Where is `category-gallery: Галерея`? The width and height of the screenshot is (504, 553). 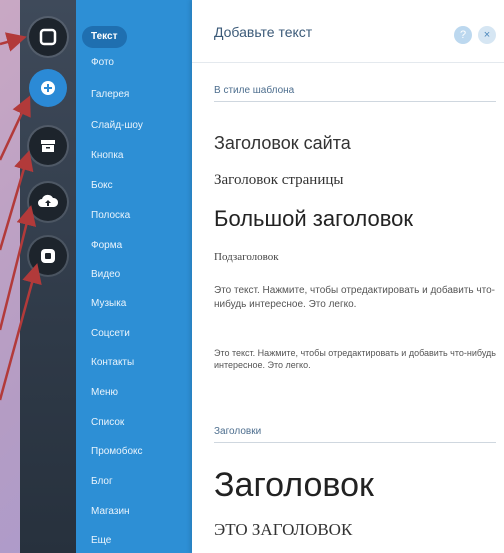
category-gallery: Галерея is located at coordinates (110, 95).